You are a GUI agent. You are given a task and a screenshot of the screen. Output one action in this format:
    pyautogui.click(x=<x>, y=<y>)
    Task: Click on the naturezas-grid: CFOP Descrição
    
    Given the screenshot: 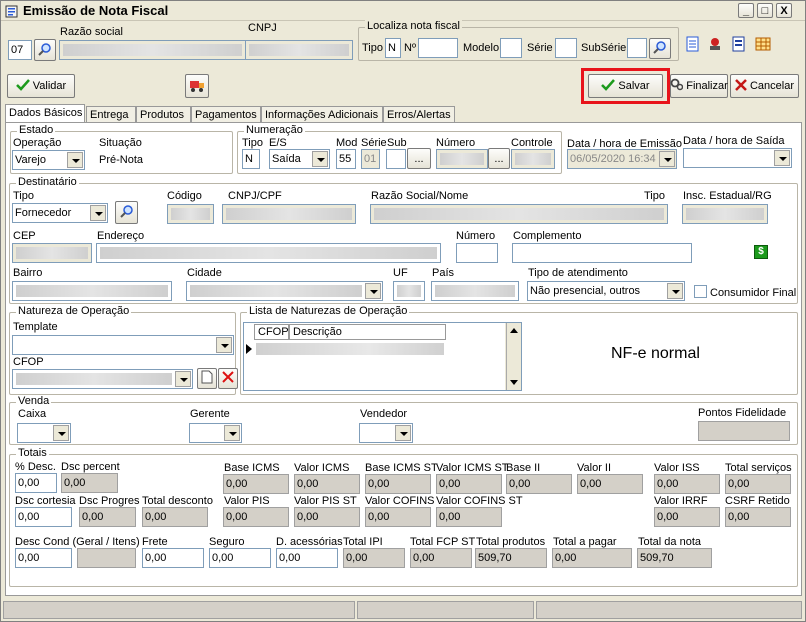 What is the action you would take?
    pyautogui.click(x=382, y=356)
    